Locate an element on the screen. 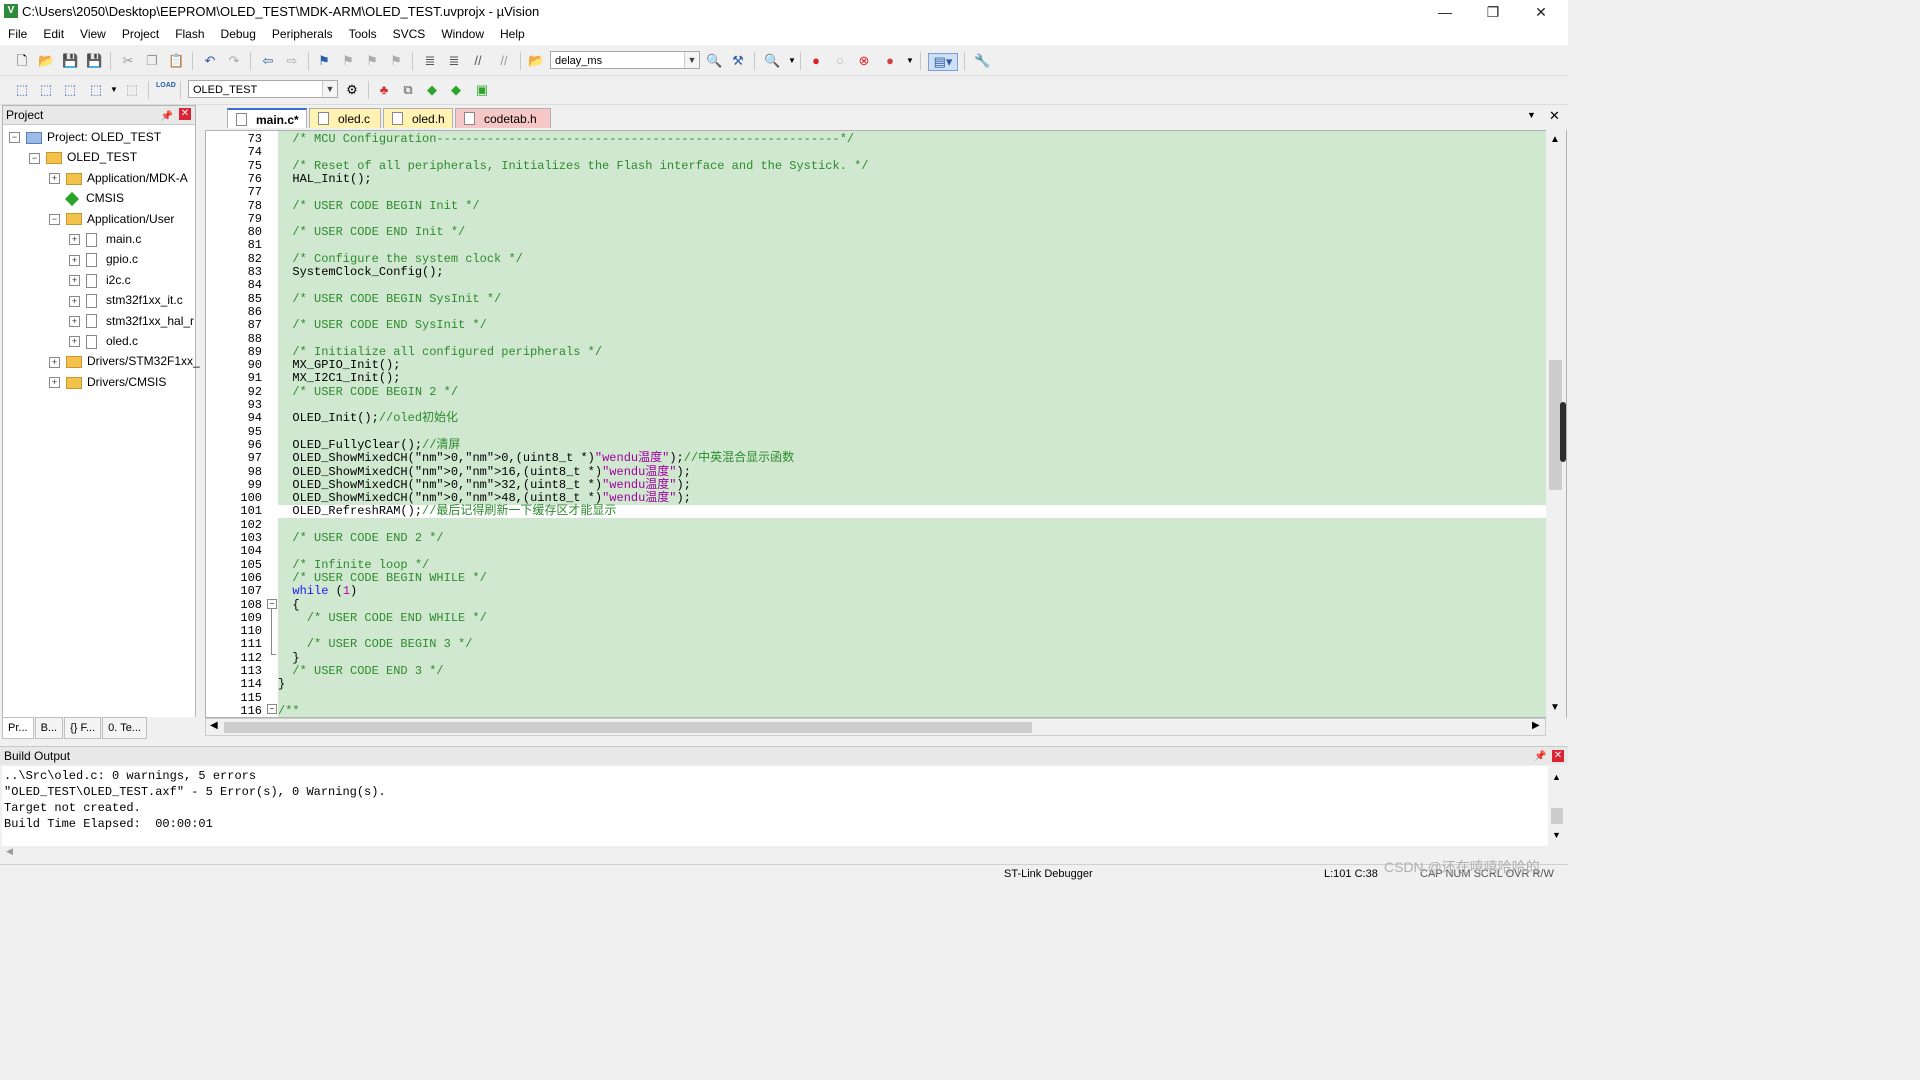 The width and height of the screenshot is (1920, 1080). editor-tab: oled.c is located at coordinates (345, 118).